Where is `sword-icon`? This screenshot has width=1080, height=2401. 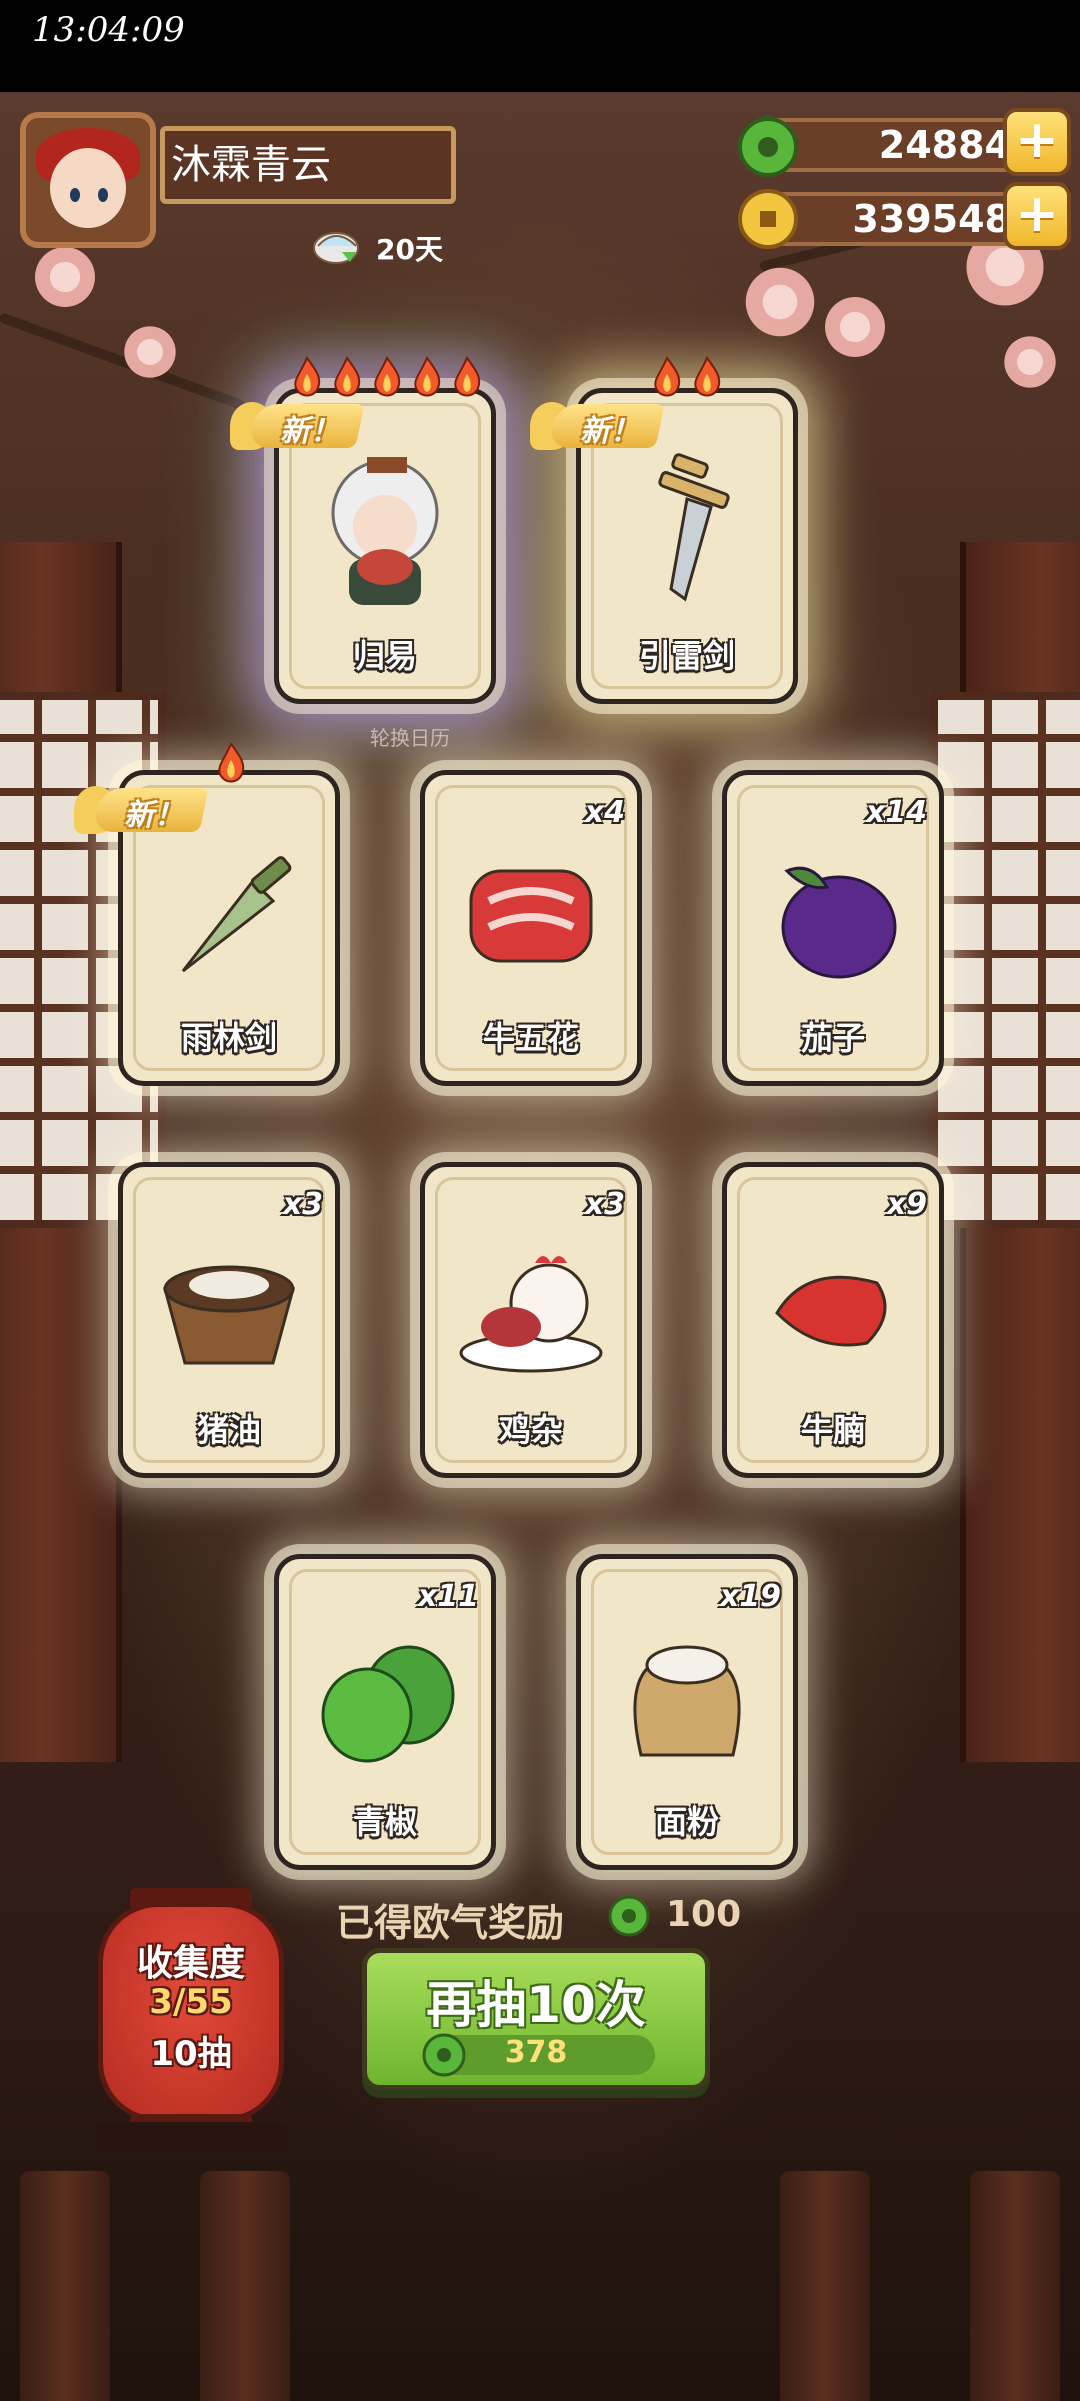
sword-icon is located at coordinates (694, 527).